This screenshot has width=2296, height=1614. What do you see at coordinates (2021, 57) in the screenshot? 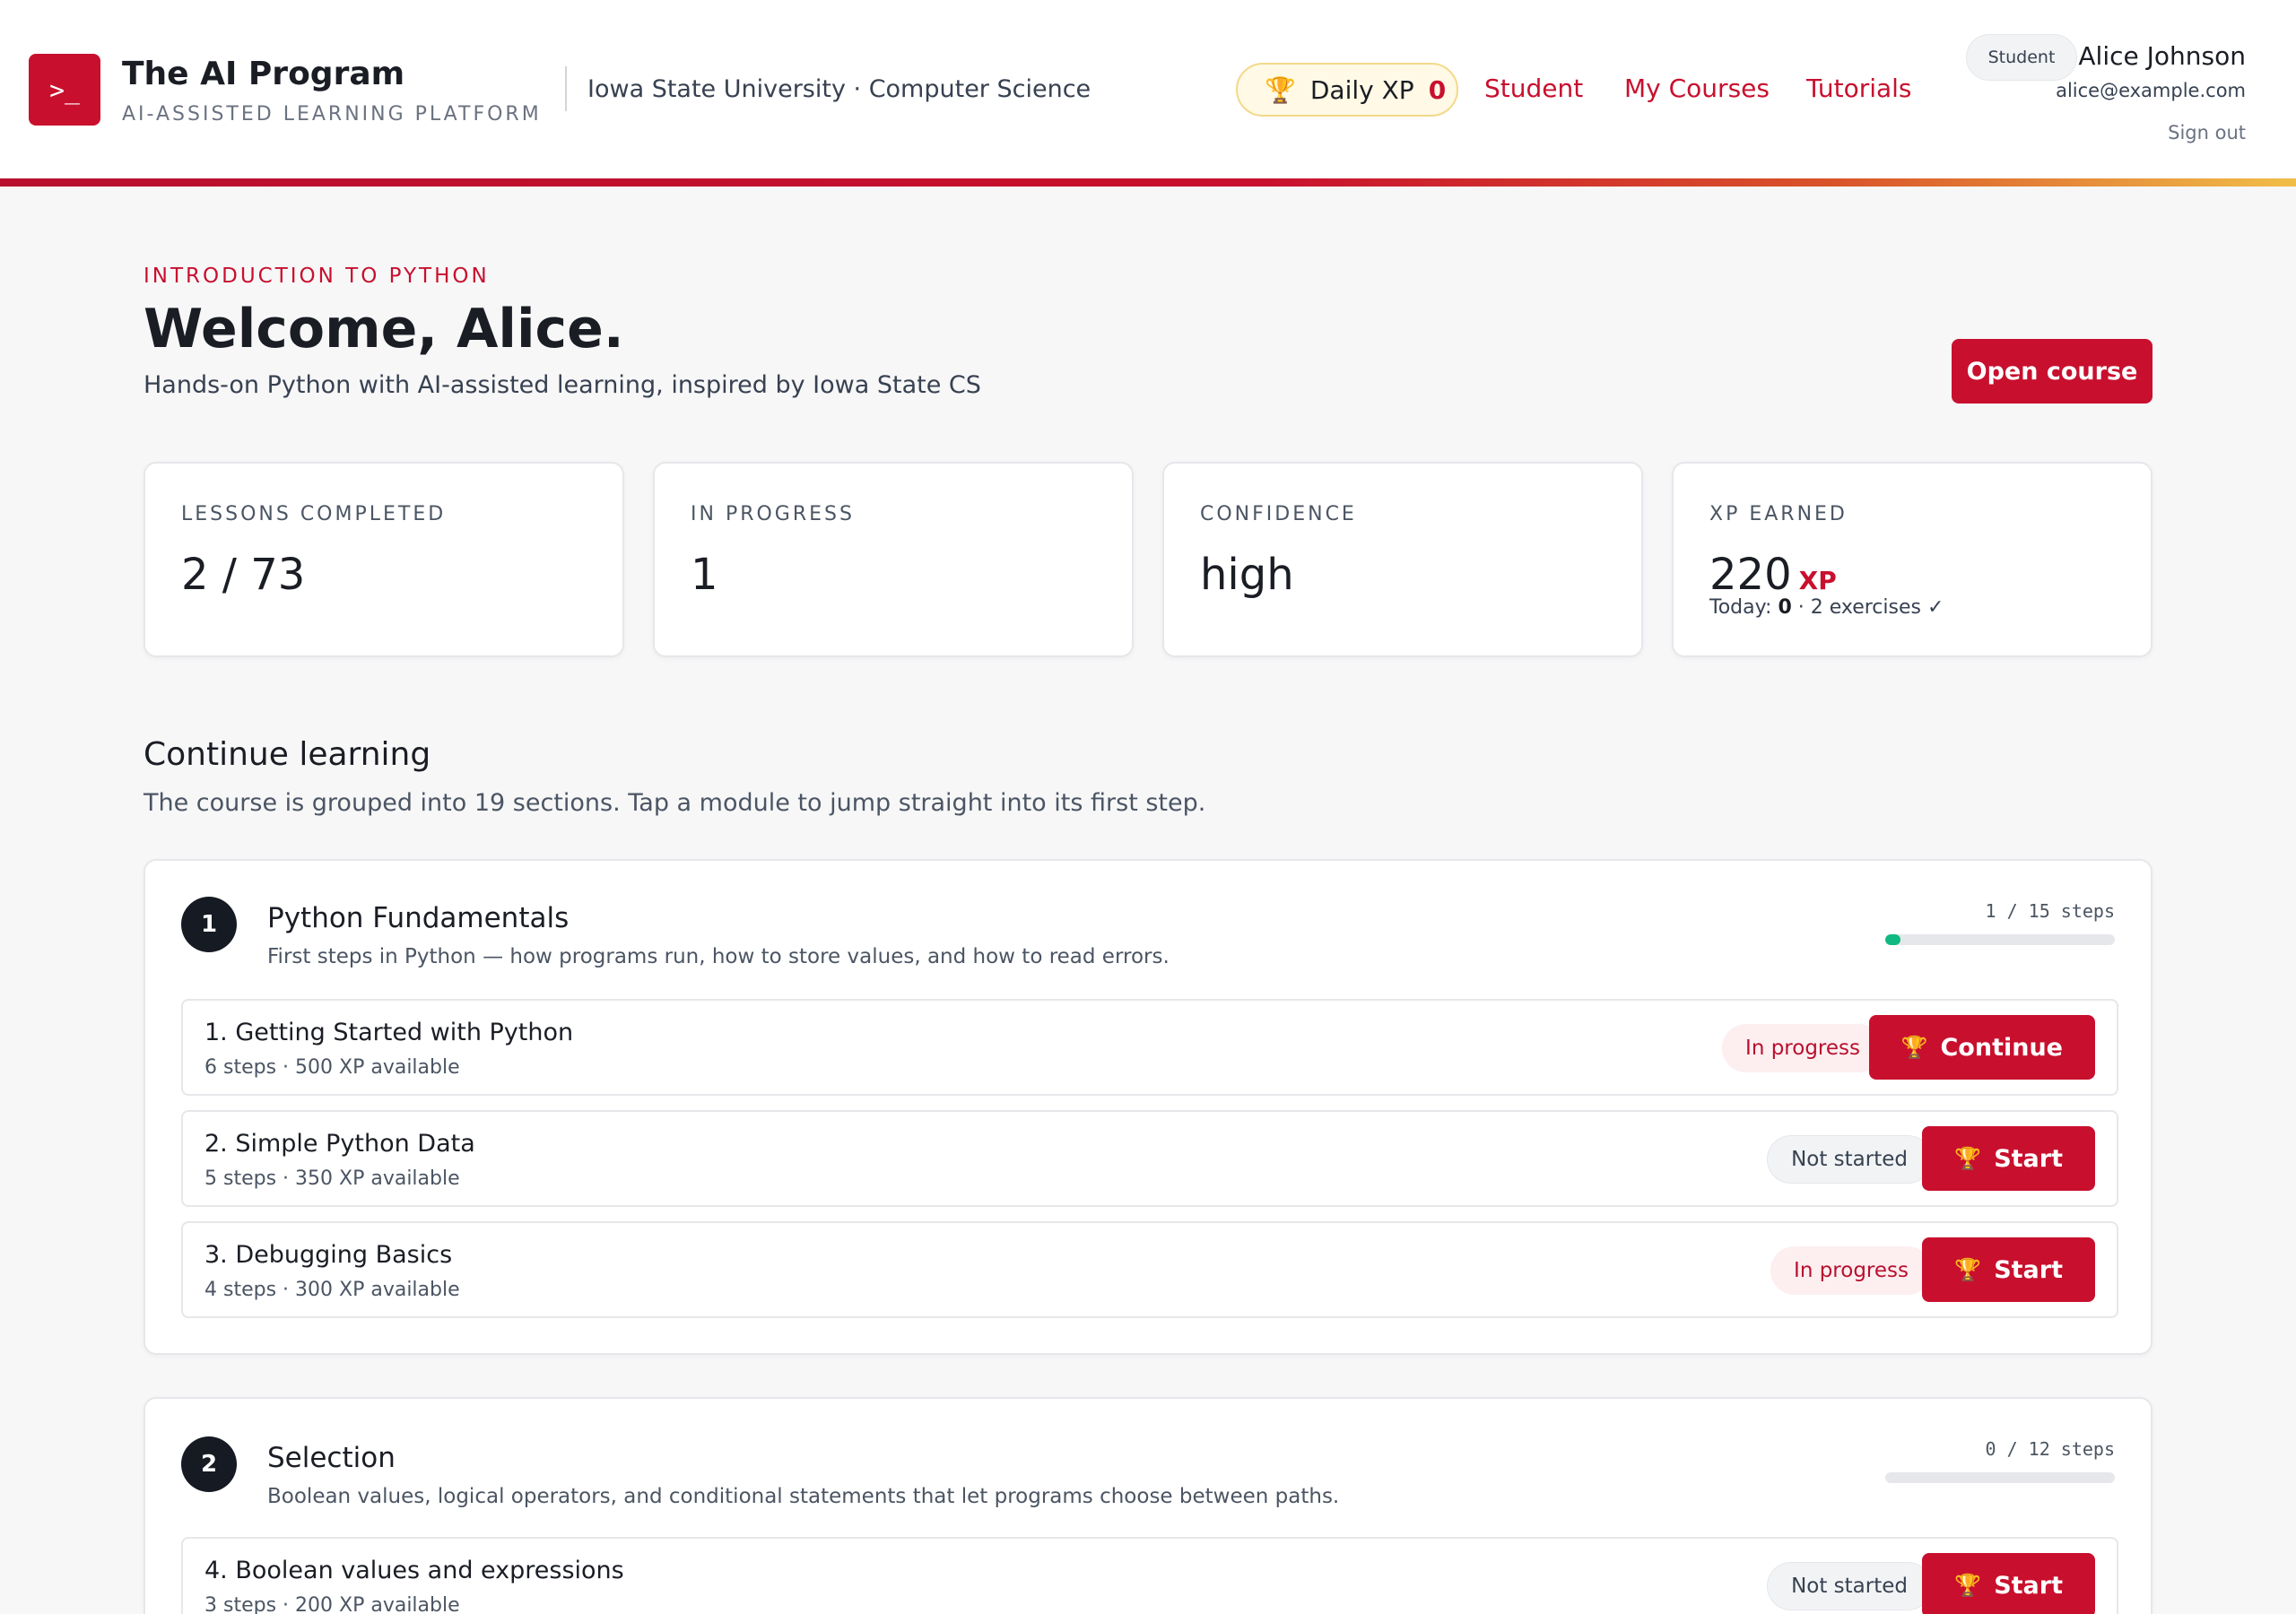
I see `role-badge: Student` at bounding box center [2021, 57].